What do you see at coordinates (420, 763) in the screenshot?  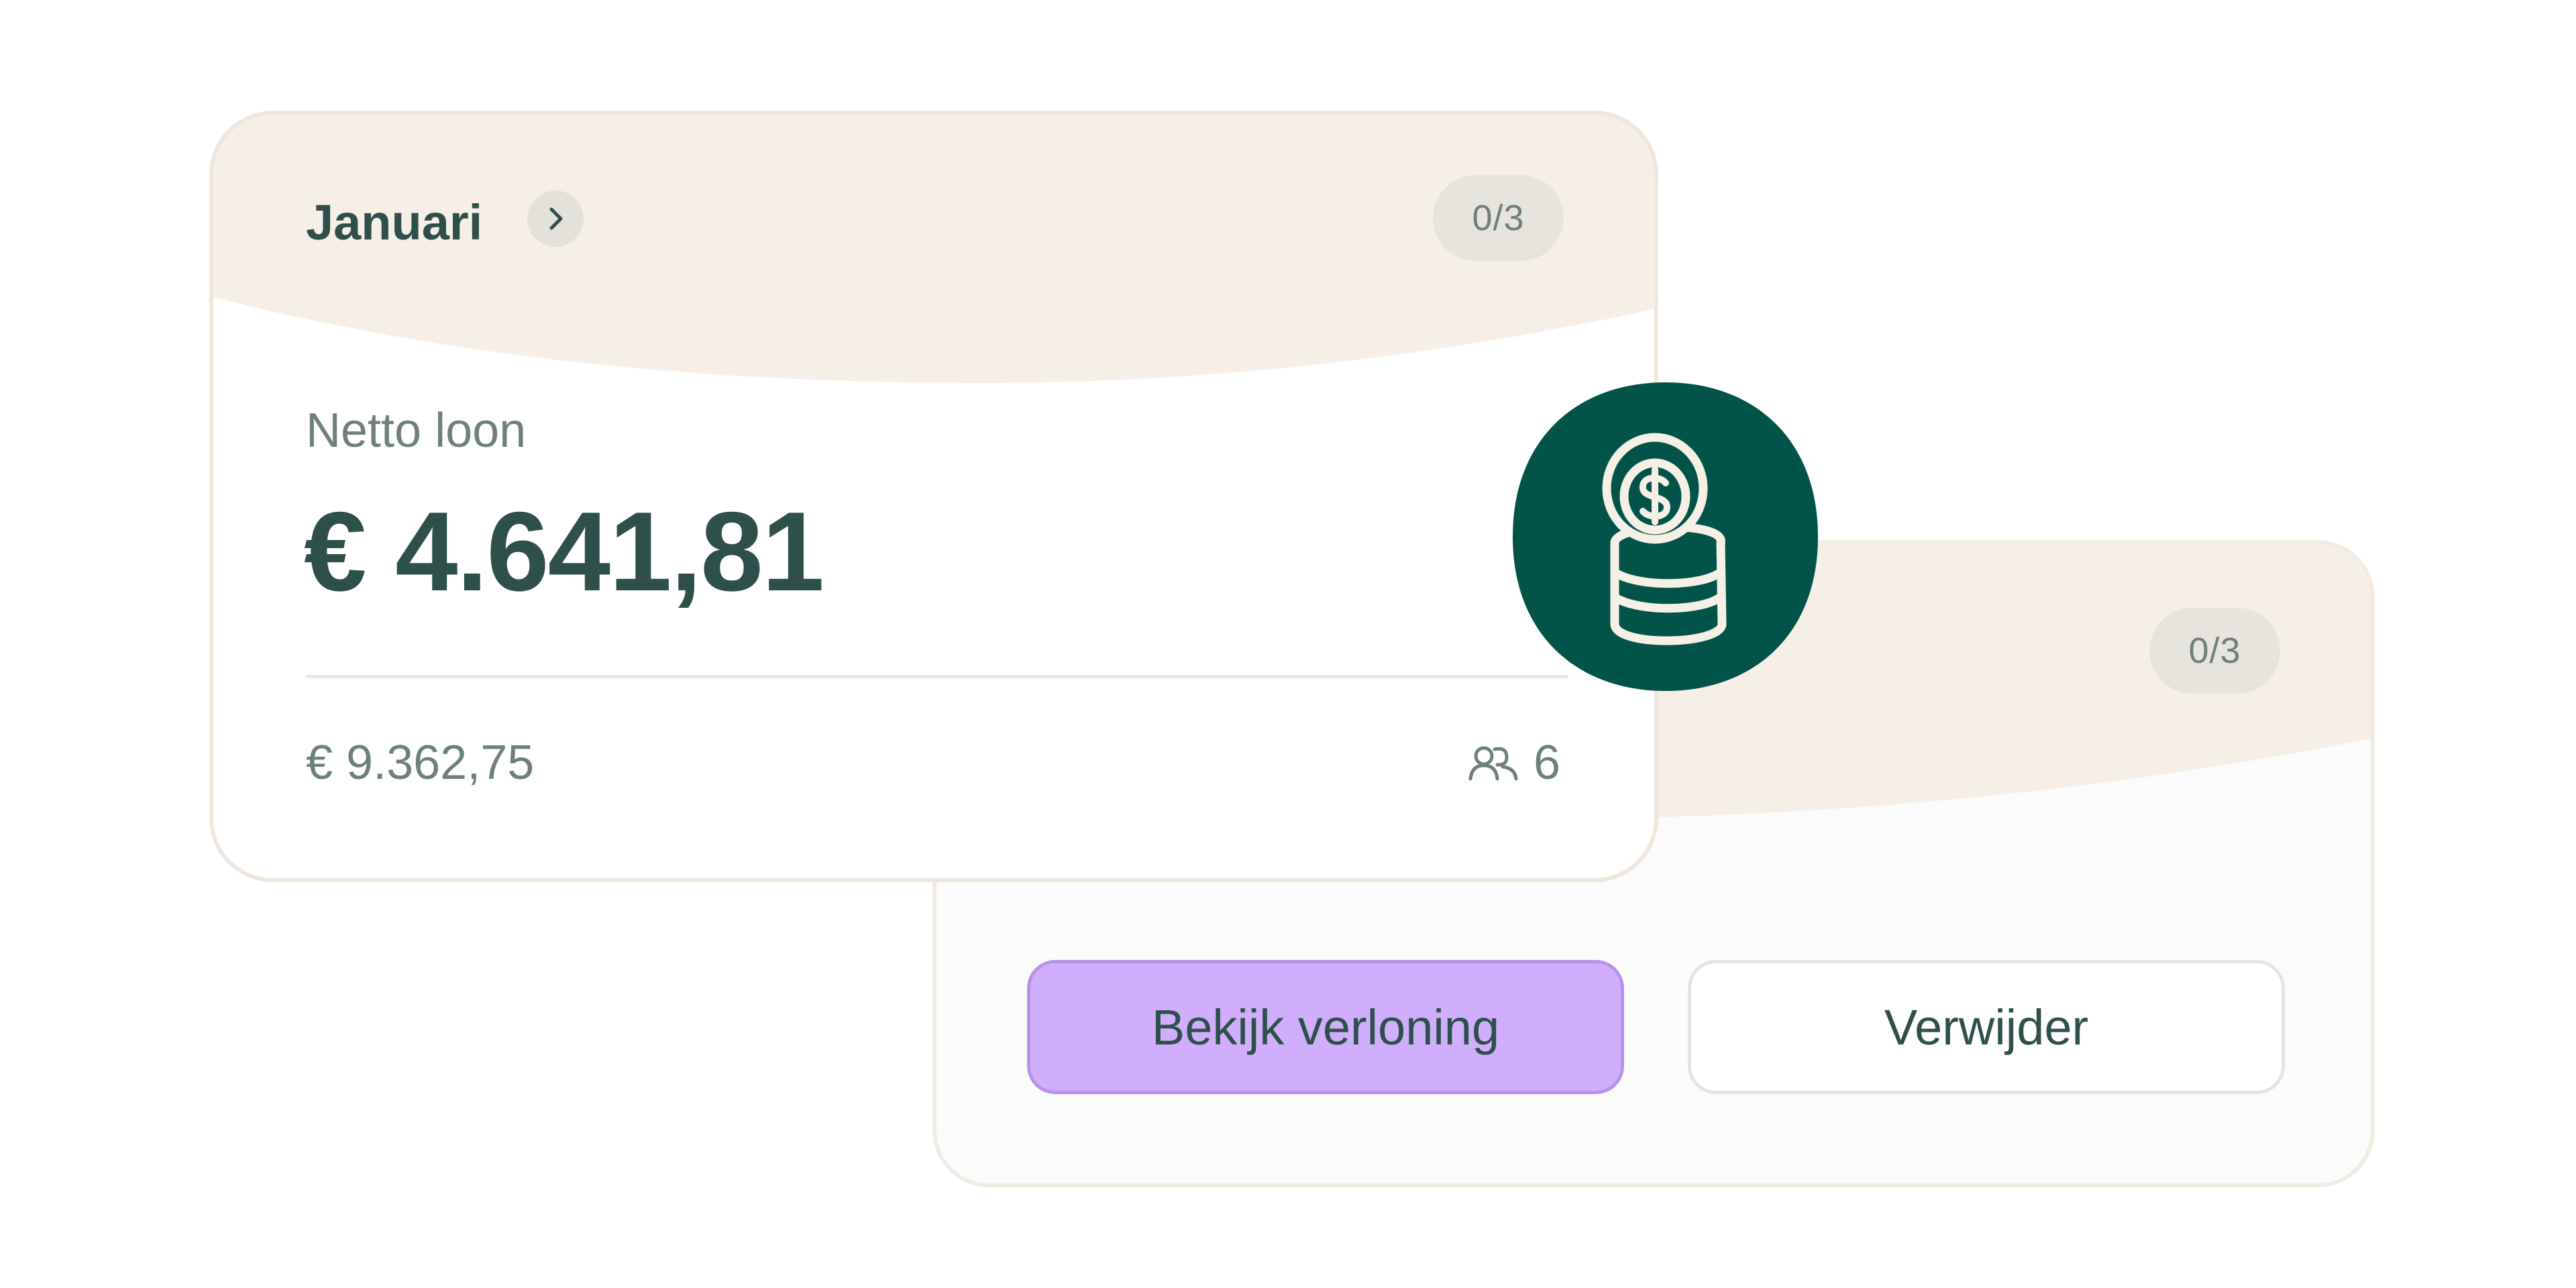 I see `gross-salary-amount: € 9.362,75` at bounding box center [420, 763].